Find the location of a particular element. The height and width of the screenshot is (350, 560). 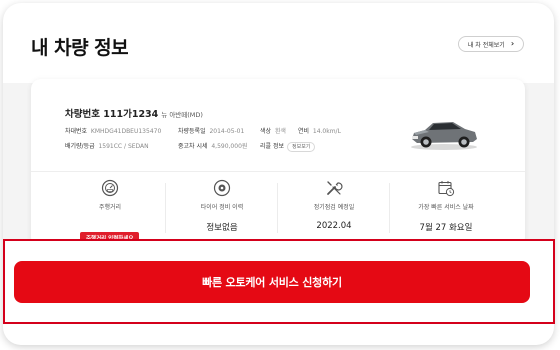

stat-value-earliest-service-date: 7월 27 화요일 is located at coordinates (446, 228).